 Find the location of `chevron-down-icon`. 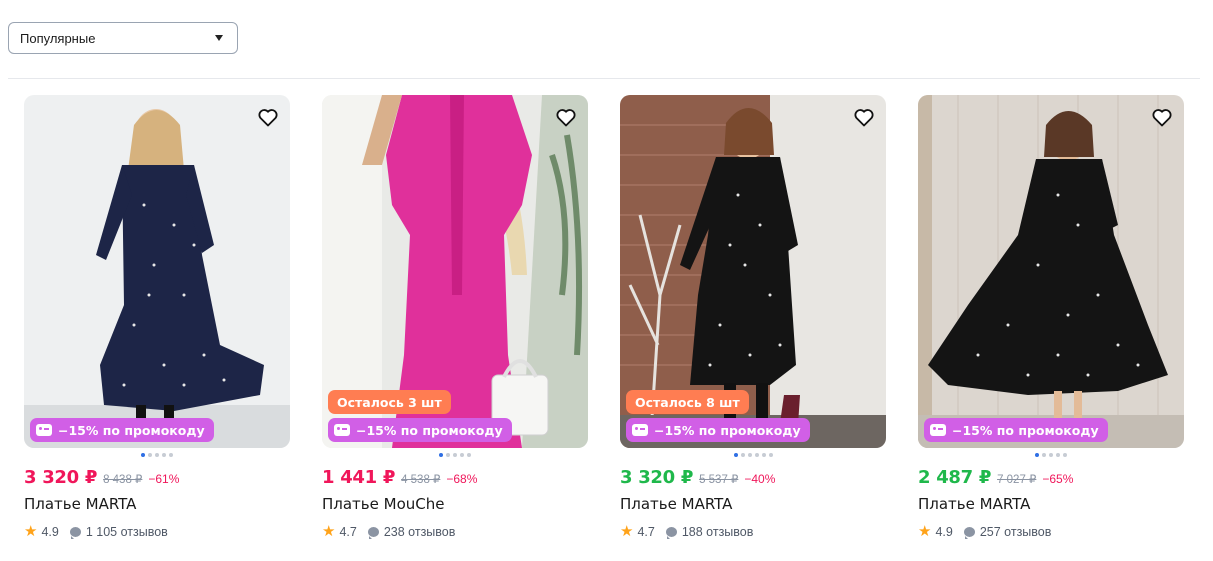

chevron-down-icon is located at coordinates (219, 38).